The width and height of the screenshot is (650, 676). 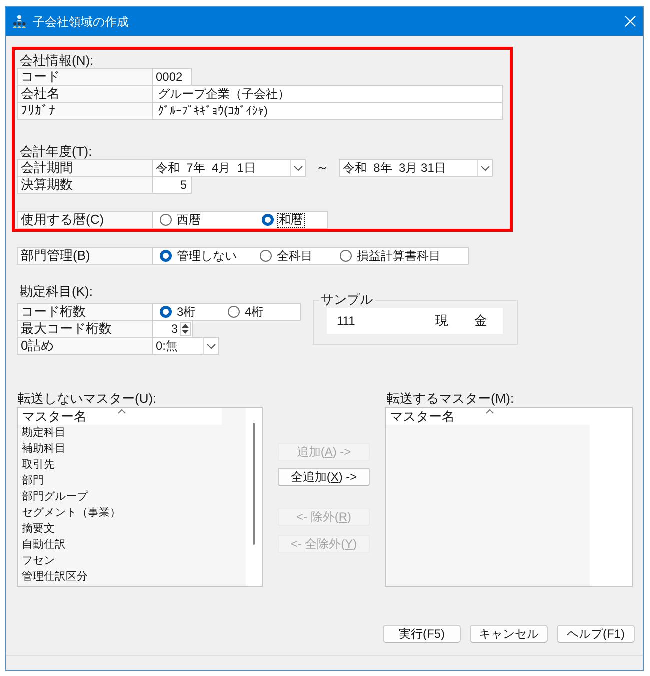 I want to click on dialog-button: ヘルプ(F1), so click(x=596, y=634).